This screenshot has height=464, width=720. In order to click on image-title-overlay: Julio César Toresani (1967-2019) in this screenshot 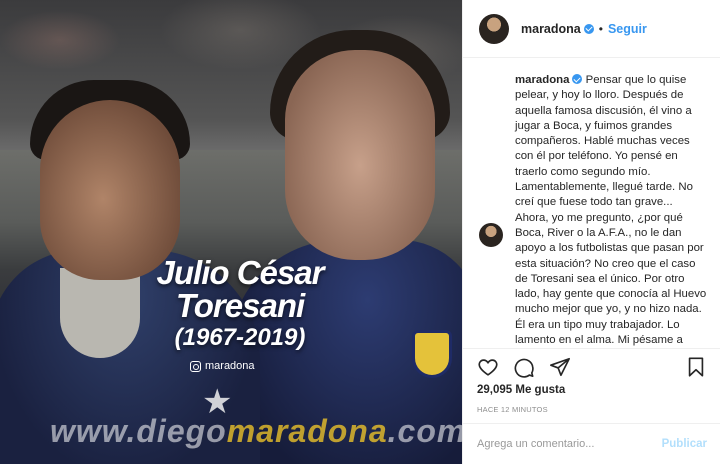, I will do `click(240, 303)`.